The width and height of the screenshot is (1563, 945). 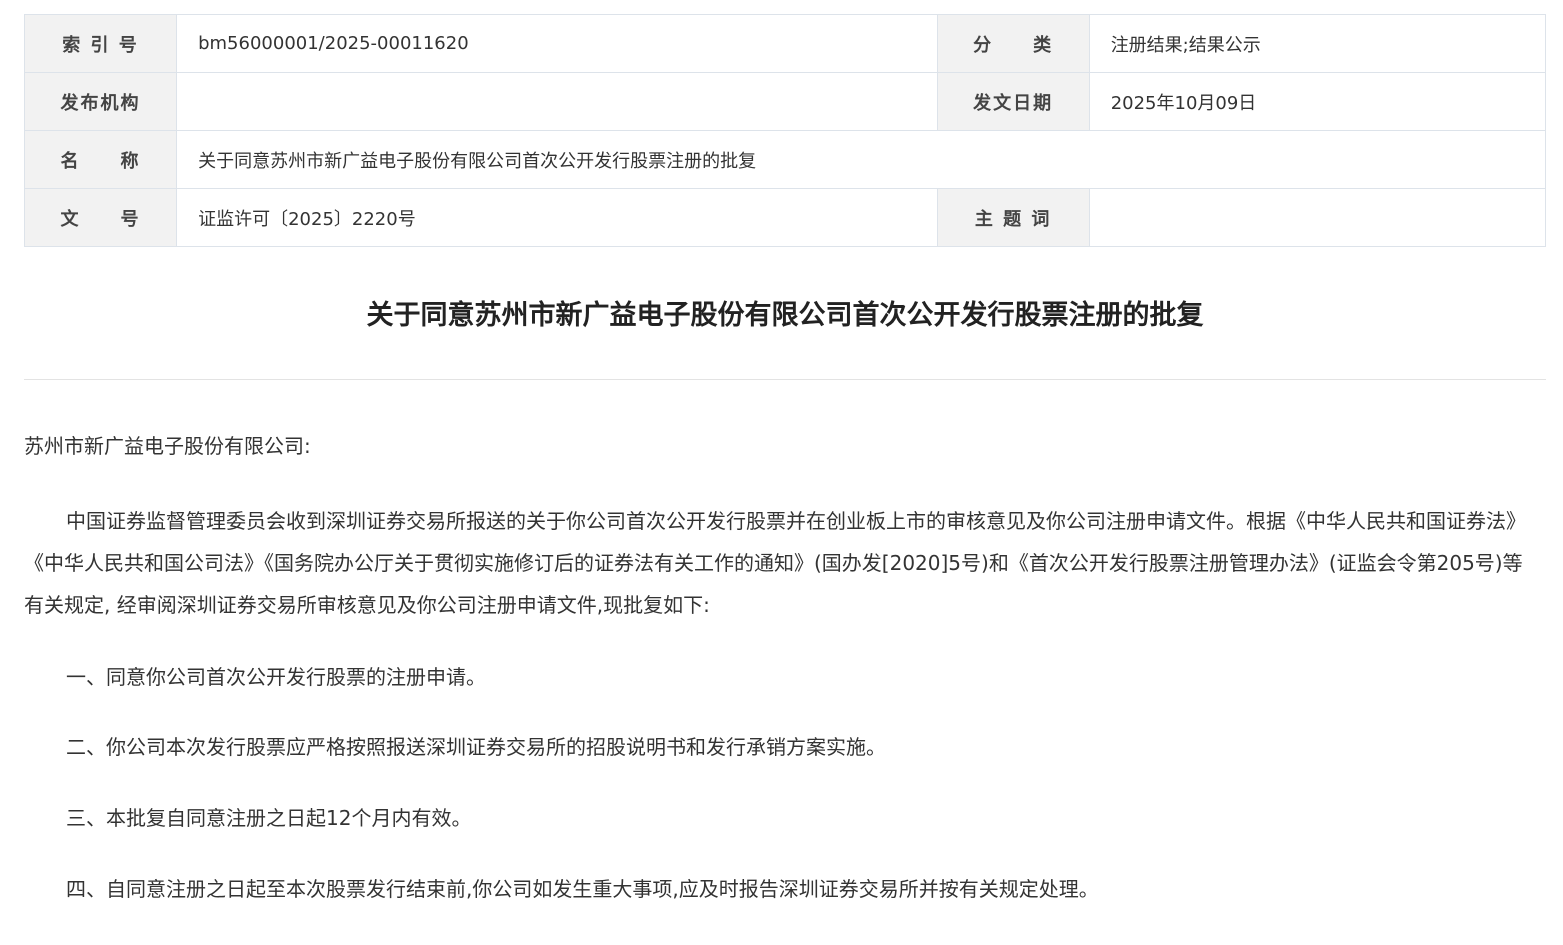 What do you see at coordinates (1013, 217) in the screenshot?
I see `keywords-label: 主 题 词` at bounding box center [1013, 217].